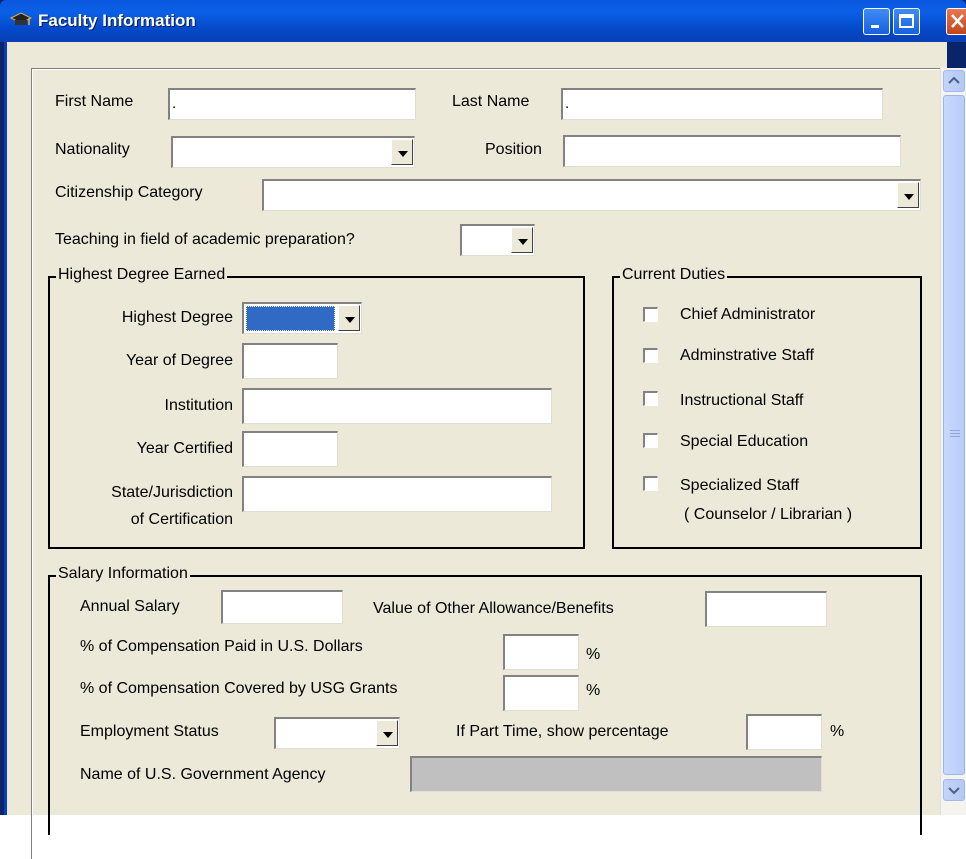 The image size is (966, 859). I want to click on year-of-degree-label: Year of Degree, so click(179, 360).